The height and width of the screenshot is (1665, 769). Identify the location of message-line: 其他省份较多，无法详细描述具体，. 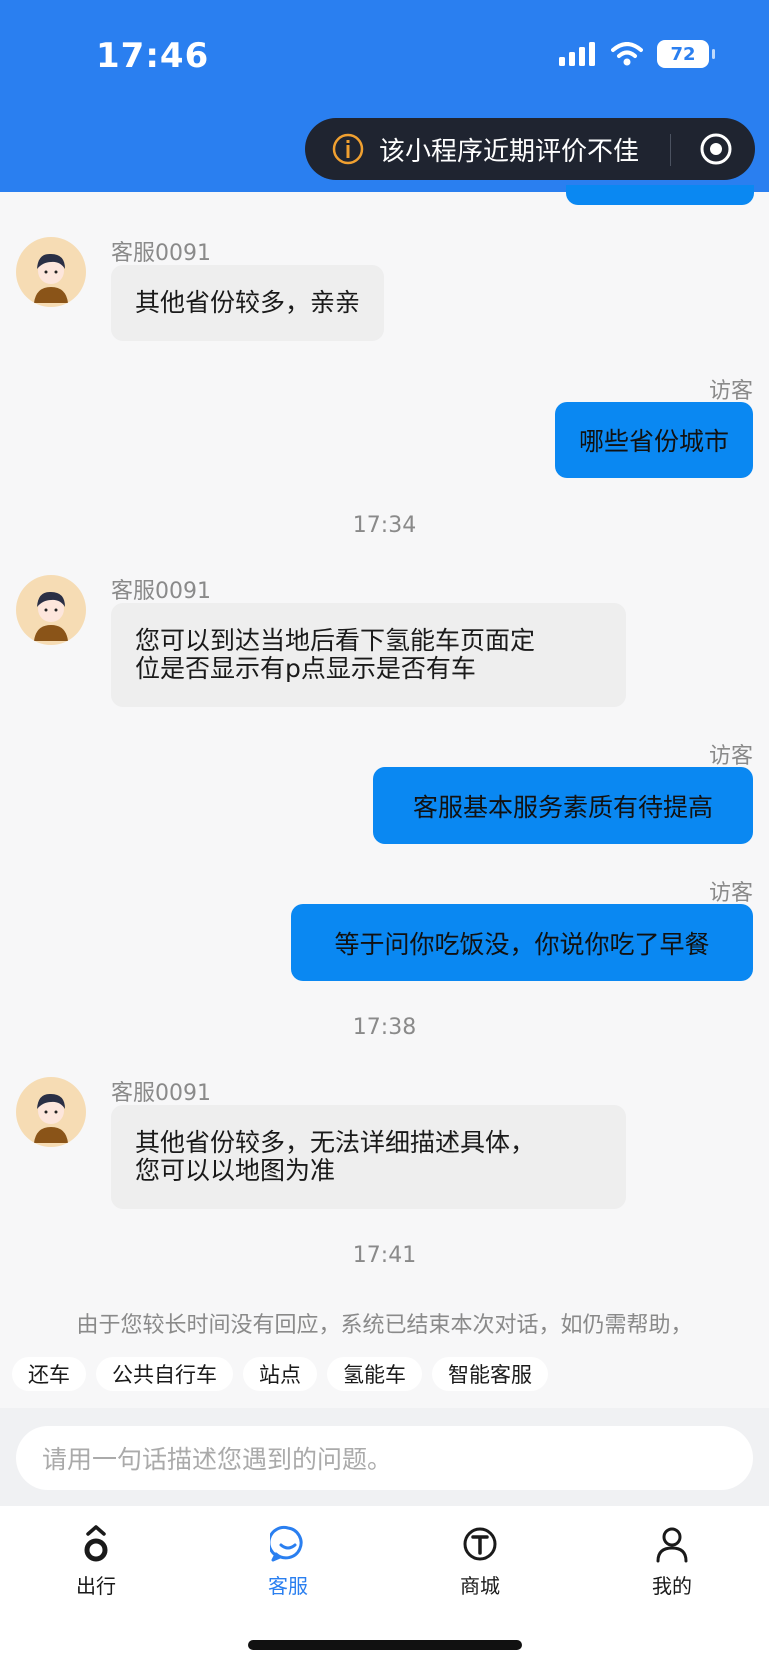
(335, 1142).